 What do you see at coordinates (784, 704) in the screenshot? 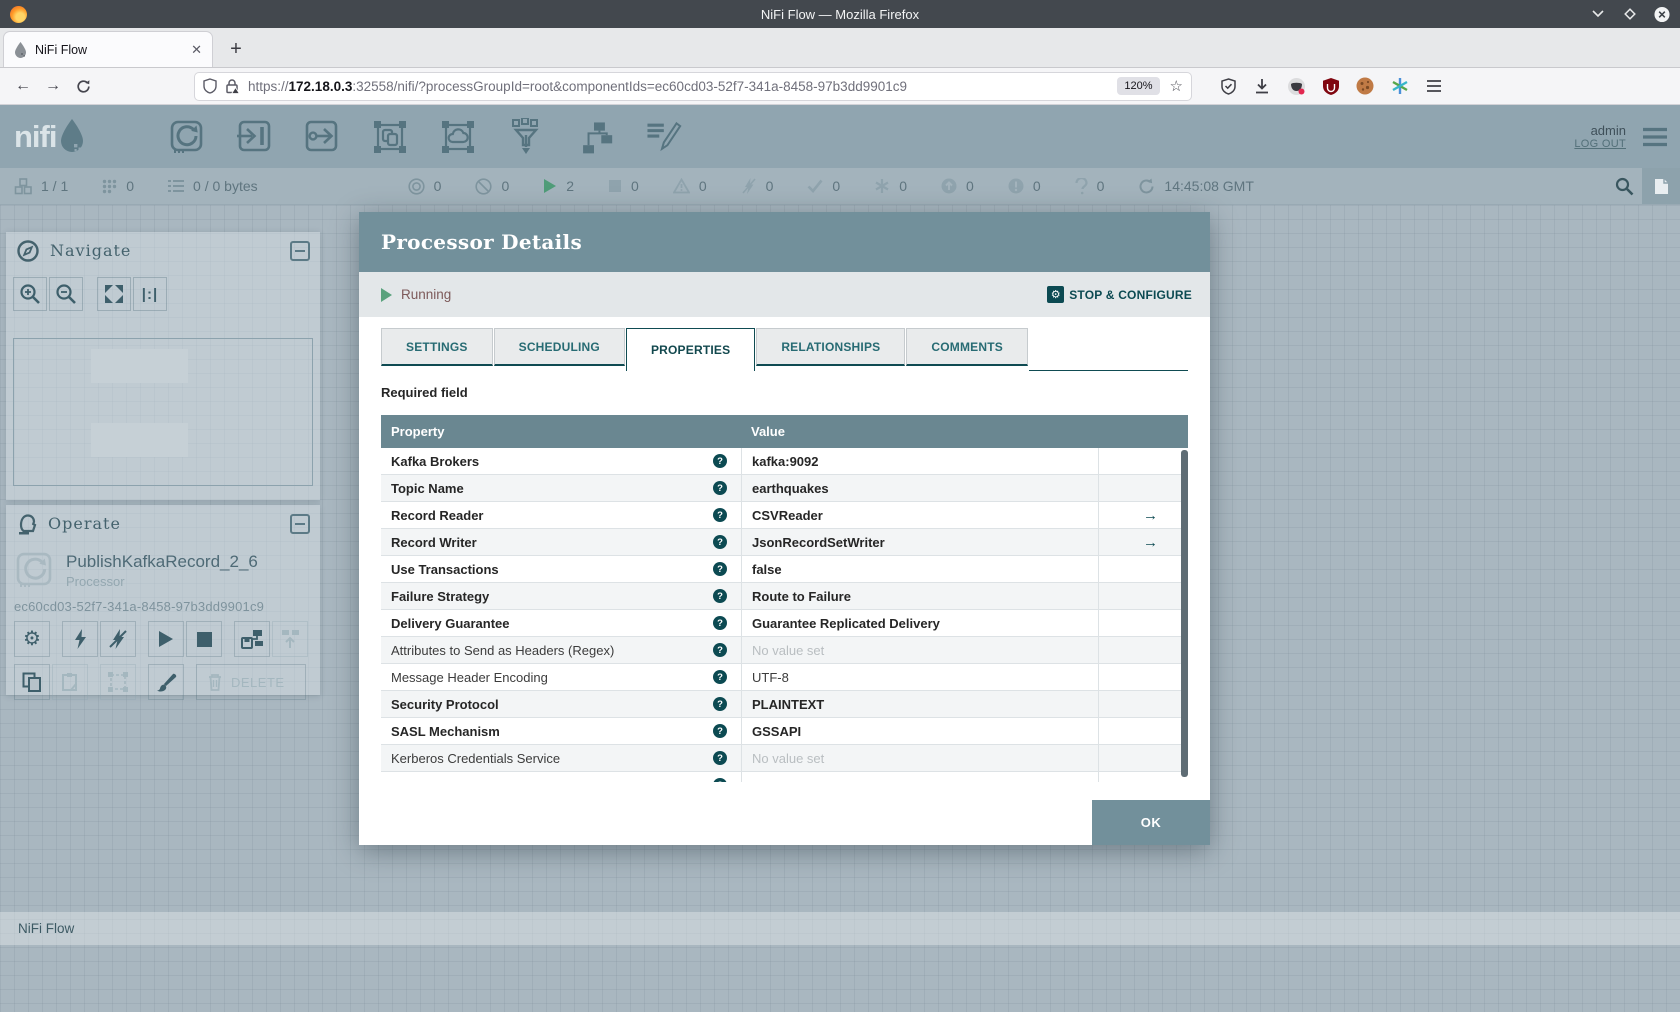
I see `table-row: Security Protocol? PLAINTEXT` at bounding box center [784, 704].